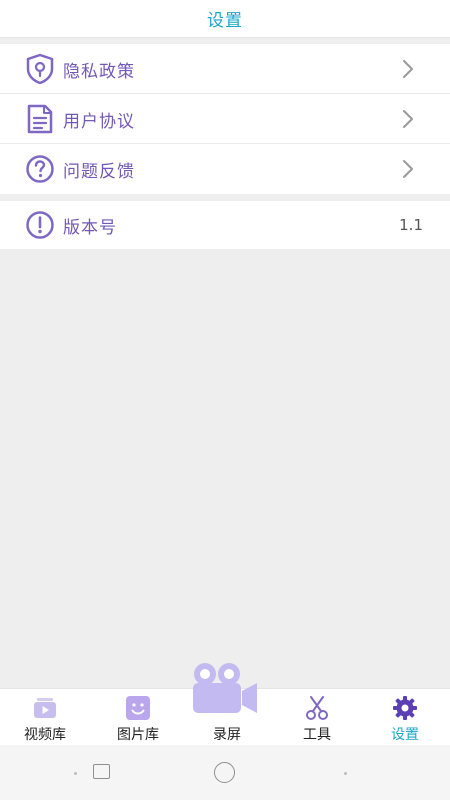 This screenshot has width=450, height=800. I want to click on tab-video-library: 视频库, so click(45, 717).